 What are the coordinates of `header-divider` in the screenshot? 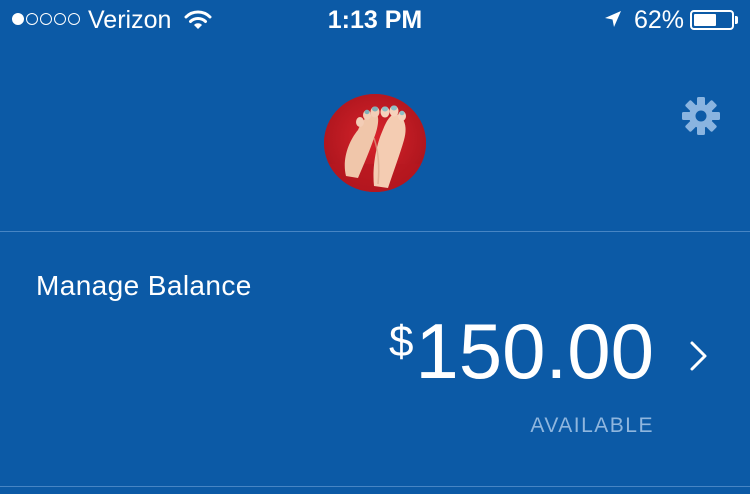 It's located at (375, 231).